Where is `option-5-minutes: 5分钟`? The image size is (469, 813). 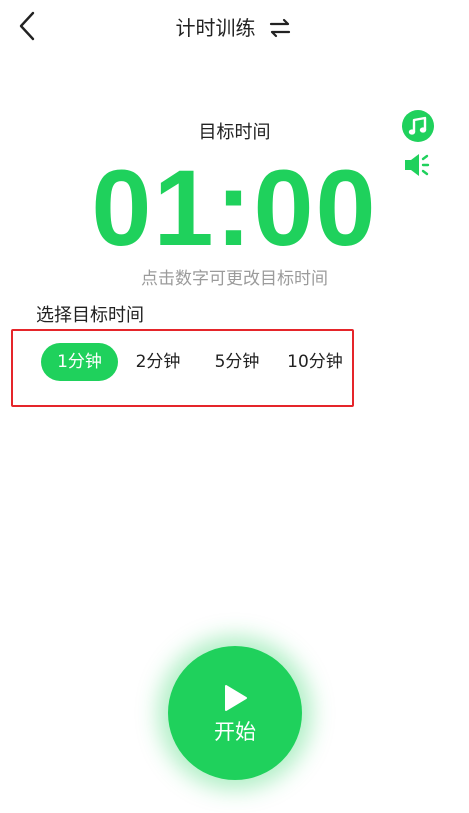 option-5-minutes: 5分钟 is located at coordinates (237, 362).